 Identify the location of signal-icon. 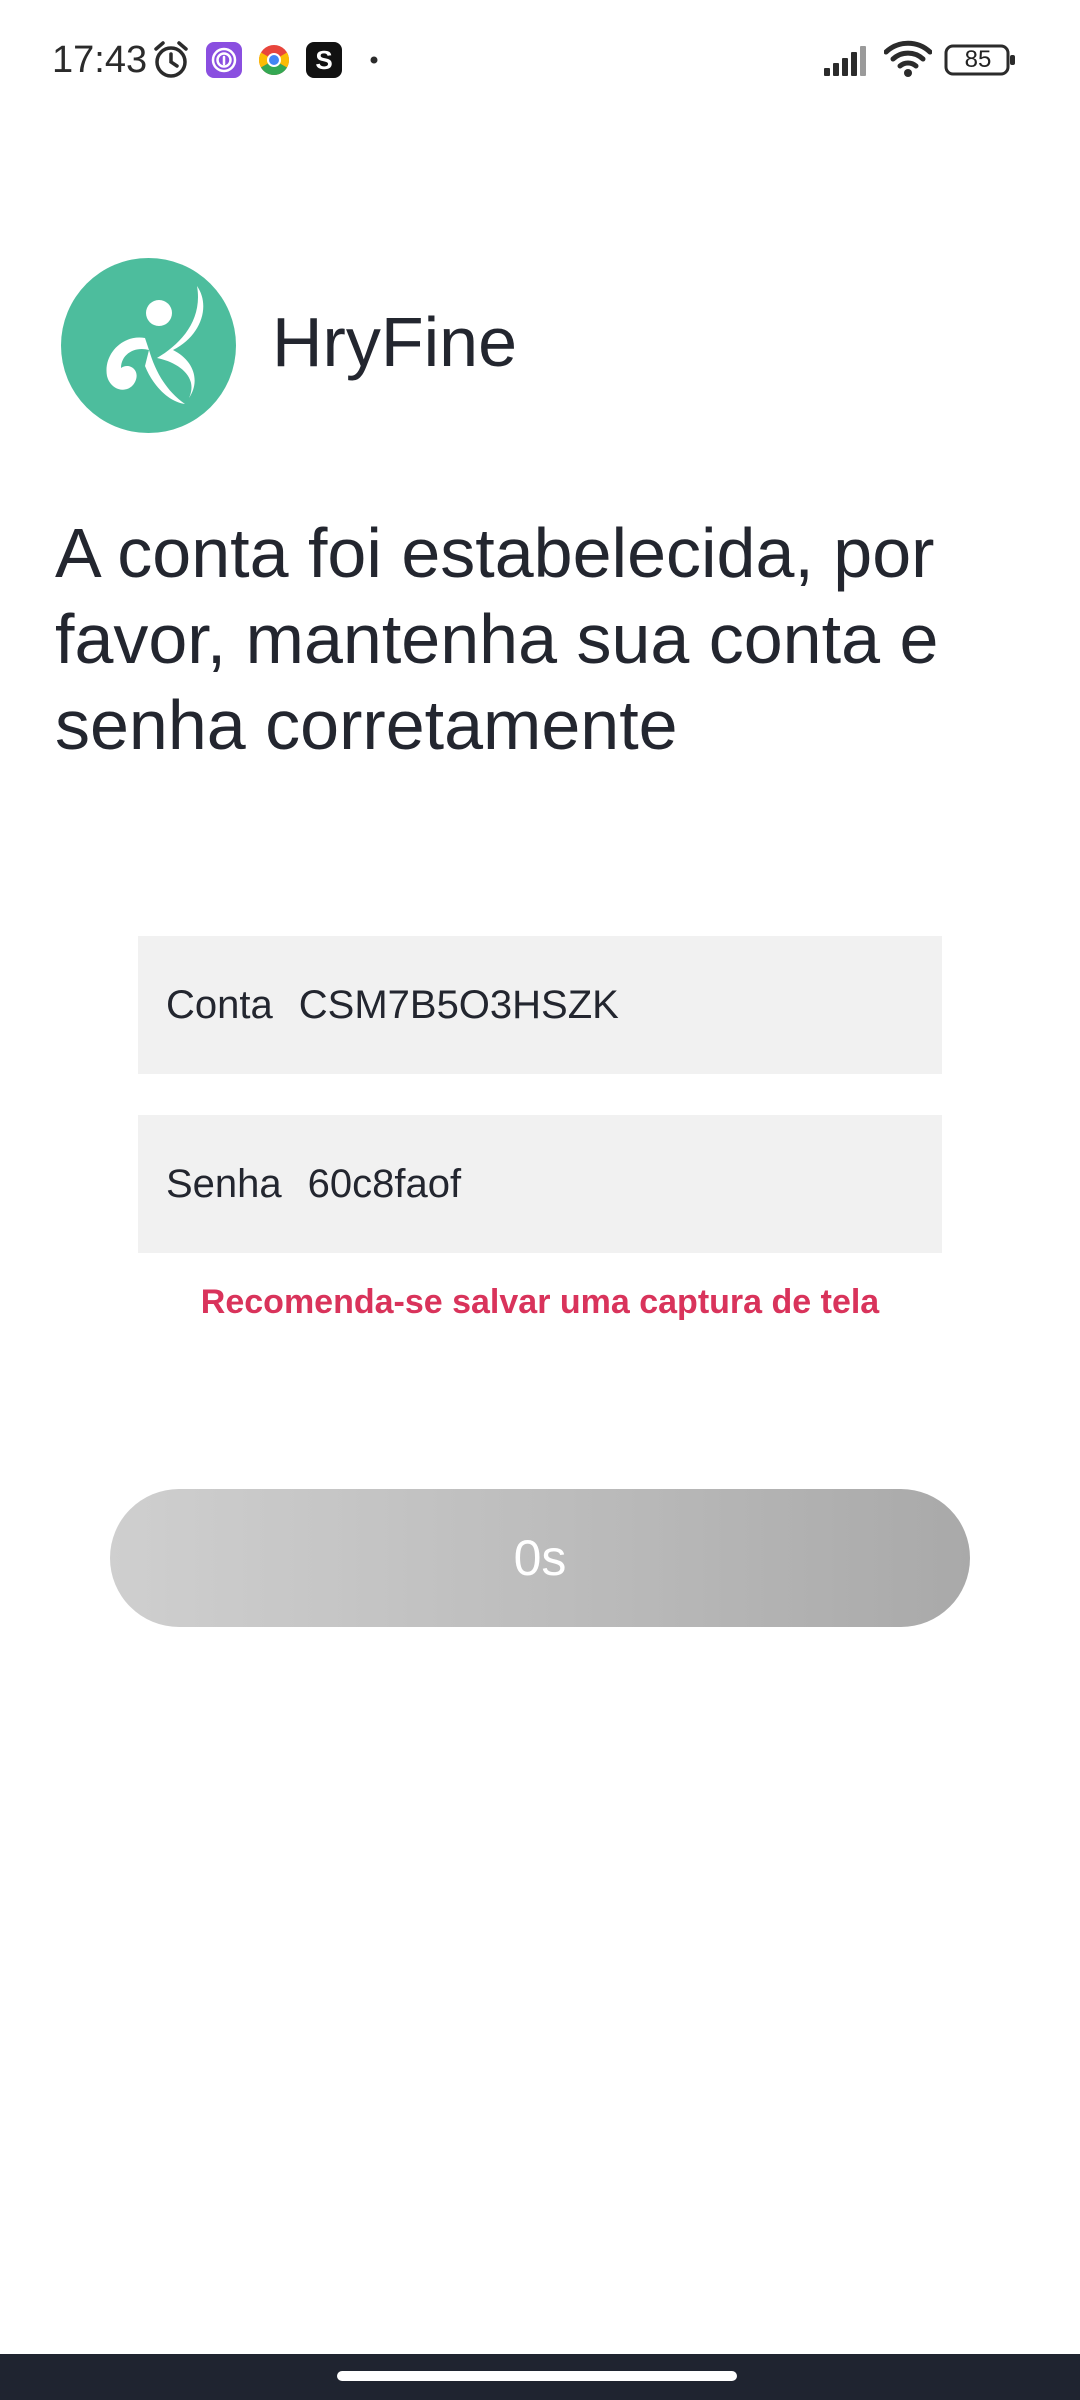
(845, 61).